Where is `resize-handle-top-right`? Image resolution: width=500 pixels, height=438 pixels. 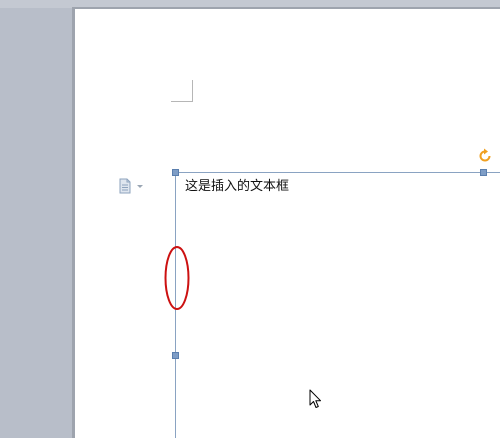
resize-handle-top-right is located at coordinates (483, 172).